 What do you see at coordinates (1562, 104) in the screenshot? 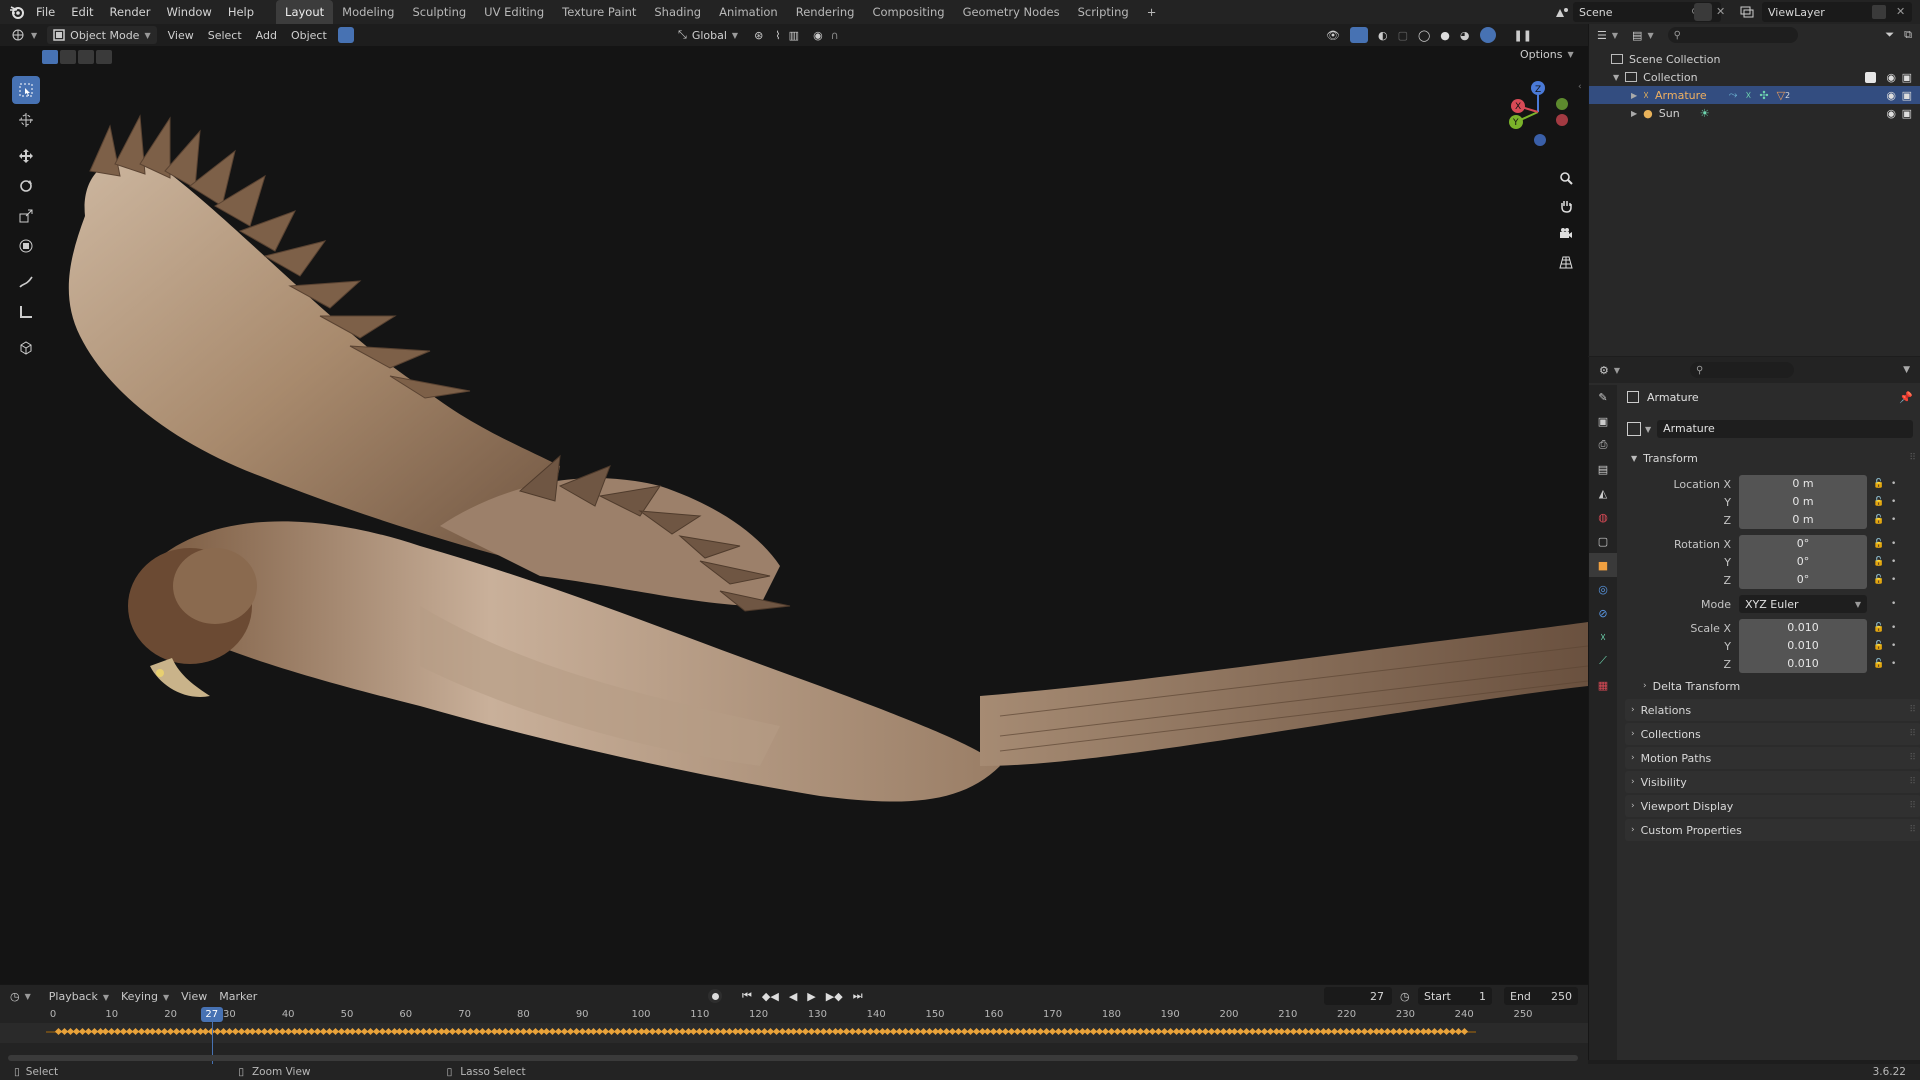
I see `gizmo-neg-y-icon` at bounding box center [1562, 104].